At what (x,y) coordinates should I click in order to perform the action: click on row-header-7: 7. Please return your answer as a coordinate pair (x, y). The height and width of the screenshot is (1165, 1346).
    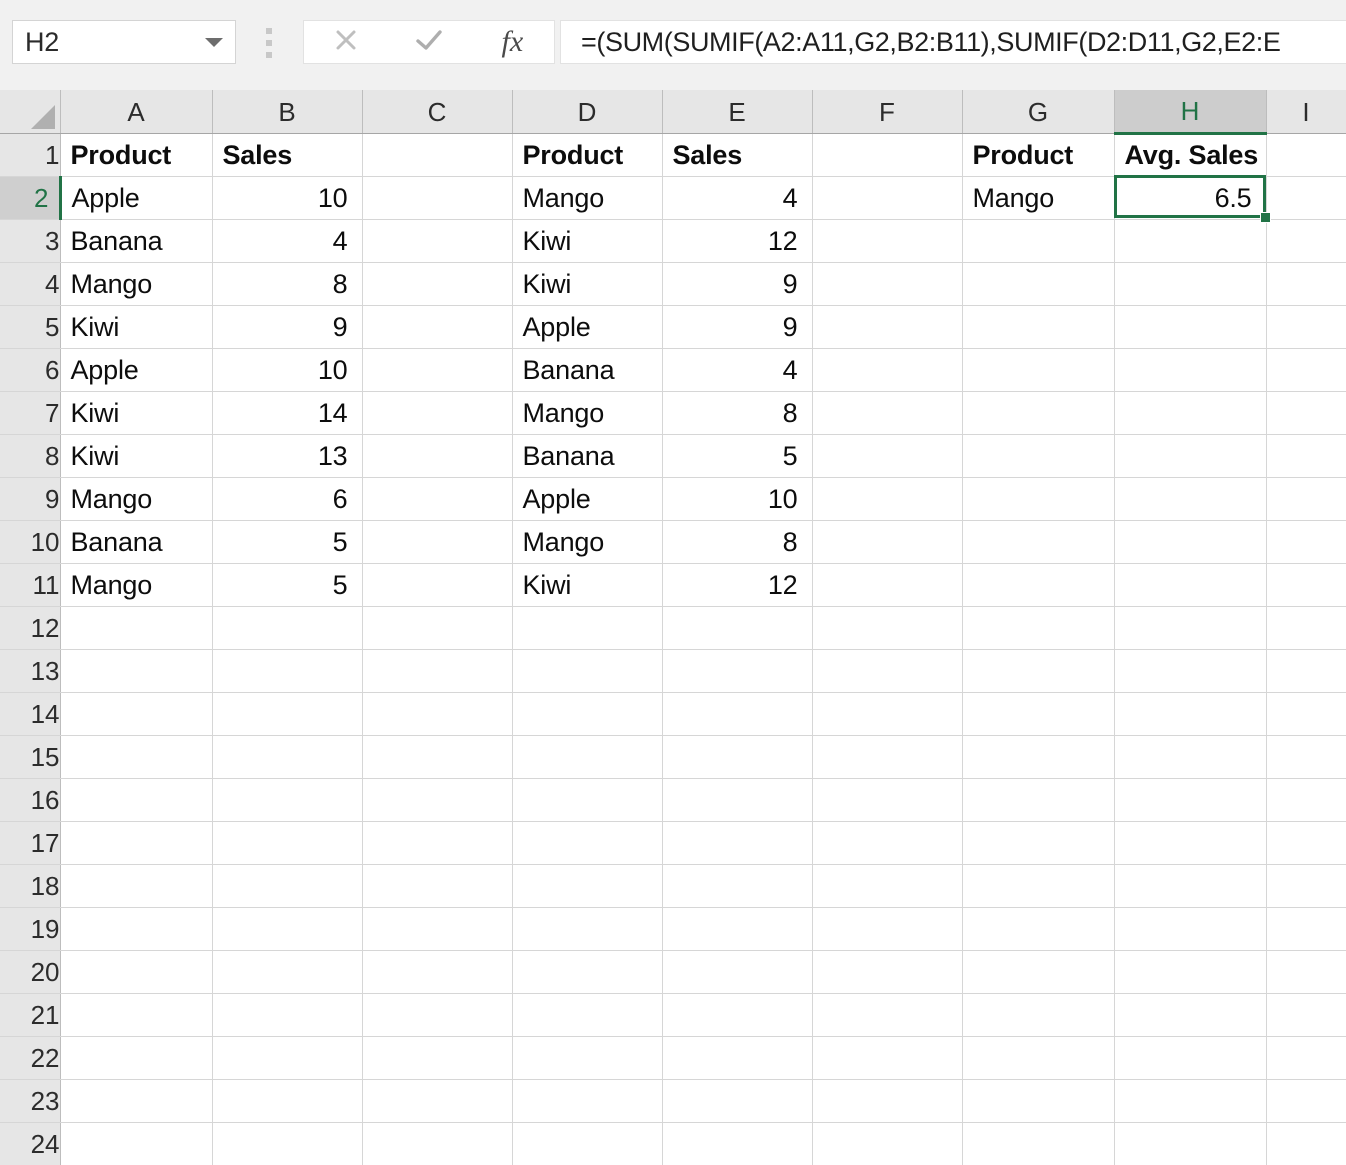
    Looking at the image, I should click on (30, 413).